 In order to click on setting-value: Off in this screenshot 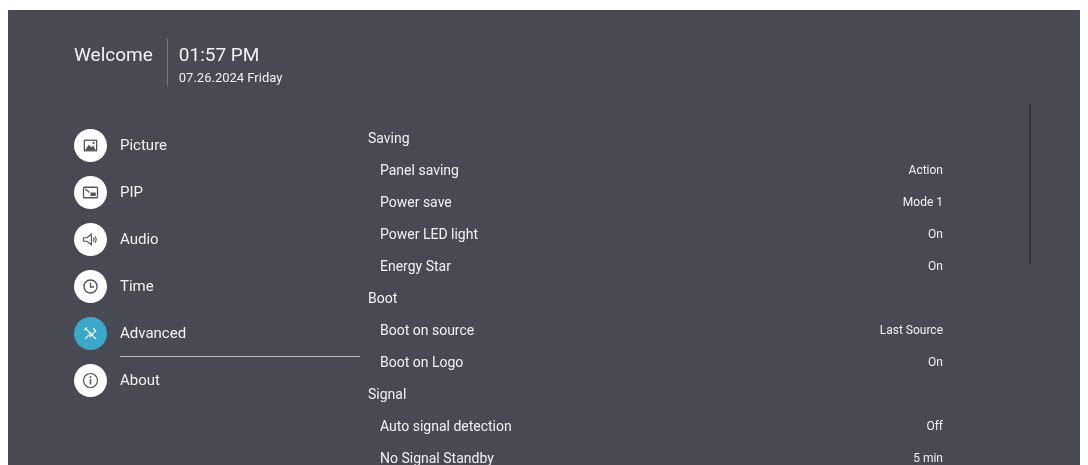, I will do `click(934, 426)`.